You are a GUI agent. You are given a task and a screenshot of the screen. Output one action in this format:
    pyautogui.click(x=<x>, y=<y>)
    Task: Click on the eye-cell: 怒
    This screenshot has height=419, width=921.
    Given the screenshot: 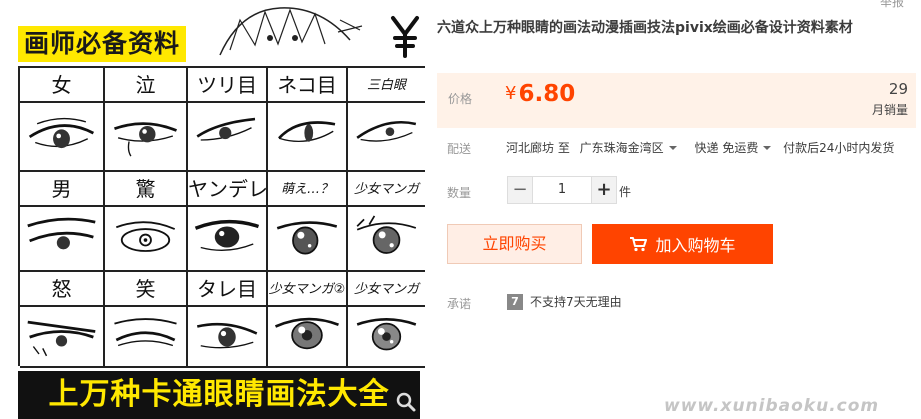 What is the action you would take?
    pyautogui.click(x=62, y=320)
    